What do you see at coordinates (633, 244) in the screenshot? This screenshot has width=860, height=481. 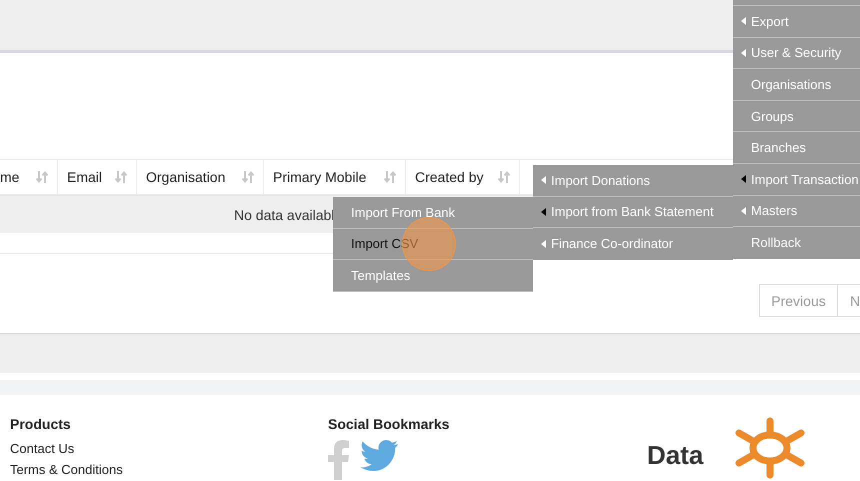 I see `menu-item: Finance Co-ordinator` at bounding box center [633, 244].